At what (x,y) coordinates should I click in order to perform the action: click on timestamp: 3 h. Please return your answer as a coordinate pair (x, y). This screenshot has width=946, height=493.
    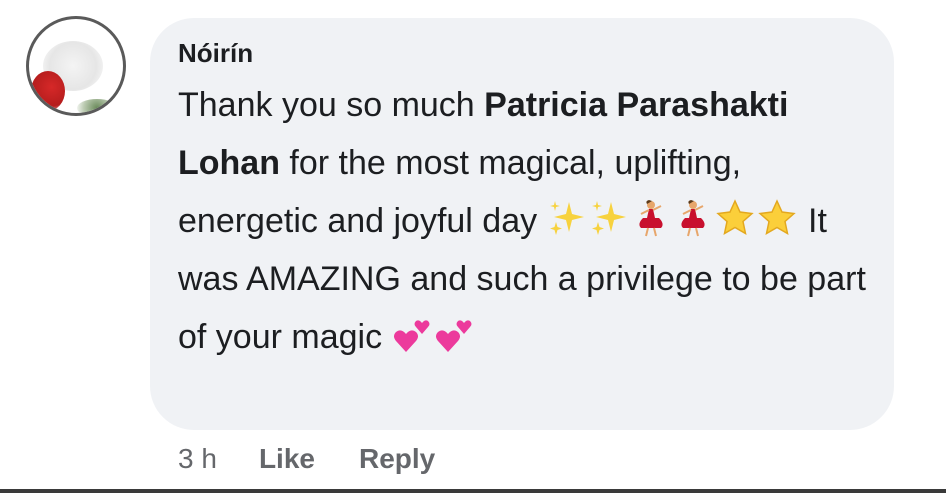
    Looking at the image, I should click on (197, 459).